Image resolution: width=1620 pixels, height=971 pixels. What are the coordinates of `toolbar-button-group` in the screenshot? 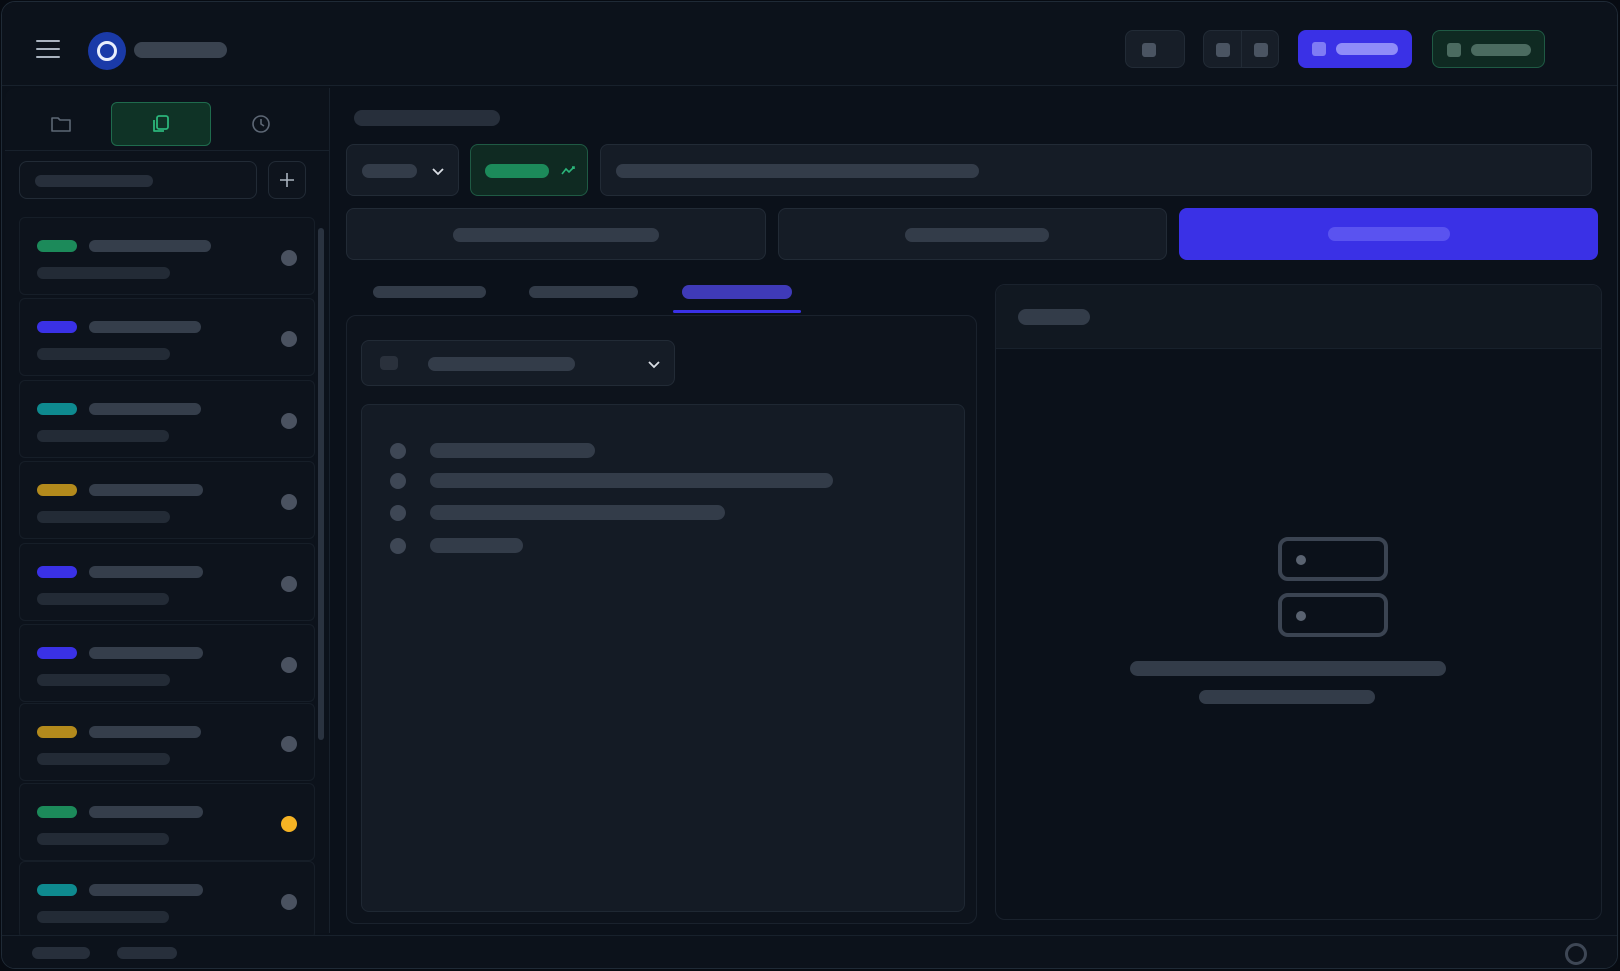 It's located at (1241, 49).